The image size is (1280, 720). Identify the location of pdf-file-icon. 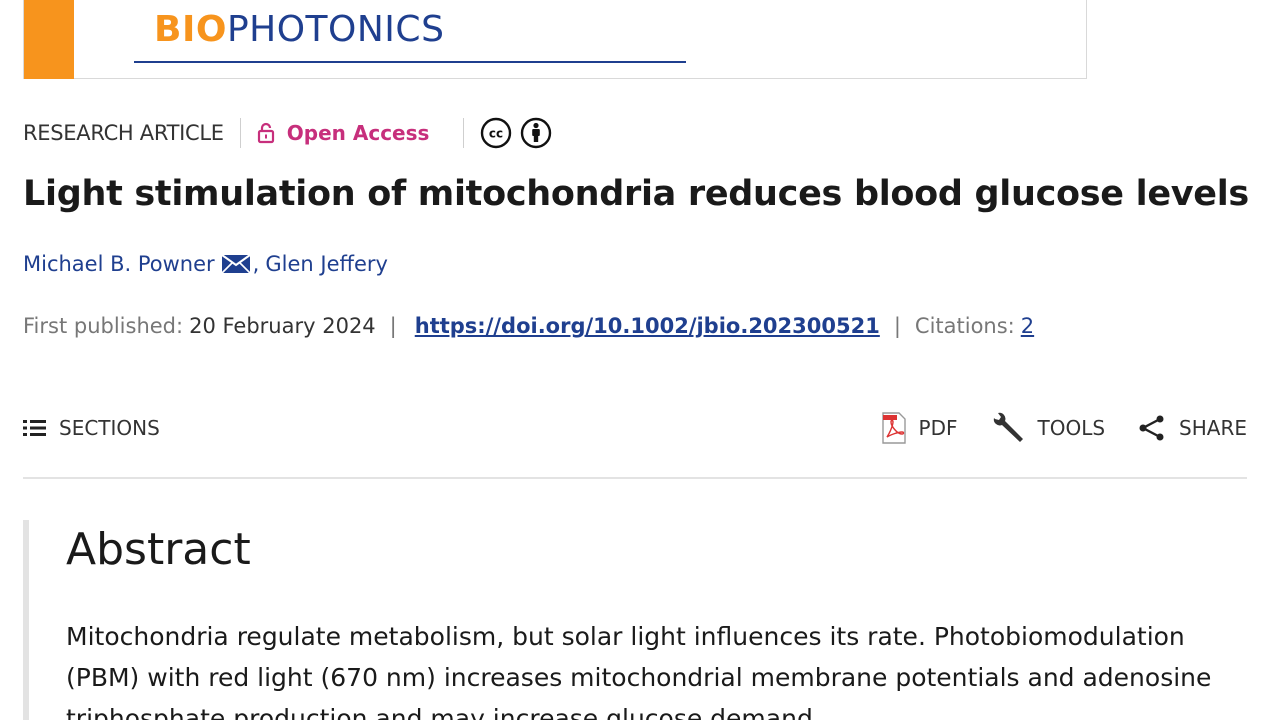
(893, 428).